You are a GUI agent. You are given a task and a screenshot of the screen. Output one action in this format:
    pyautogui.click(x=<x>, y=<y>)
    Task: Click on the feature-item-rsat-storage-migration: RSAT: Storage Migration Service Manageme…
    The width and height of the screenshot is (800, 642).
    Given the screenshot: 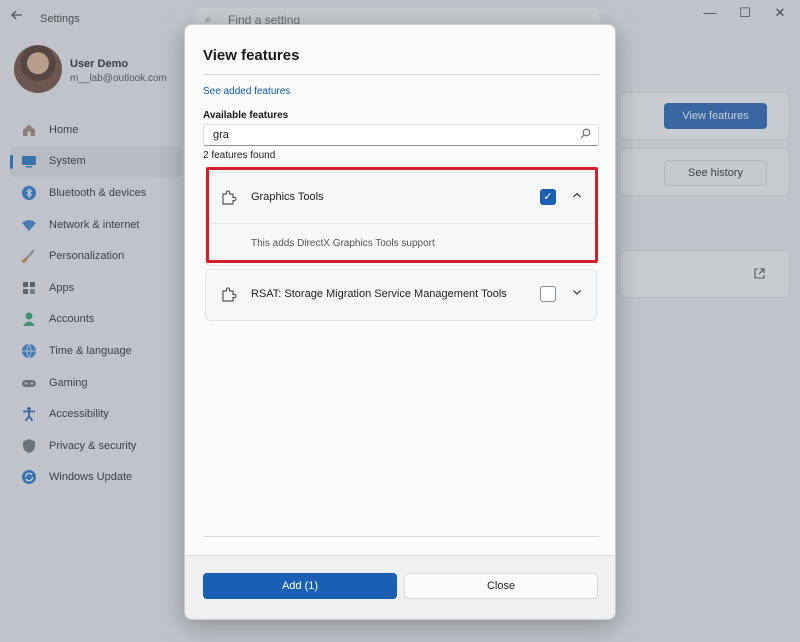 What is the action you would take?
    pyautogui.click(x=401, y=295)
    